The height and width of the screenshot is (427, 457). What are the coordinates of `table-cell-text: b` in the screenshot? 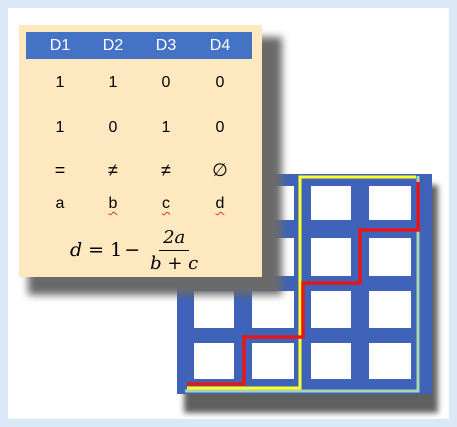 It's located at (113, 203).